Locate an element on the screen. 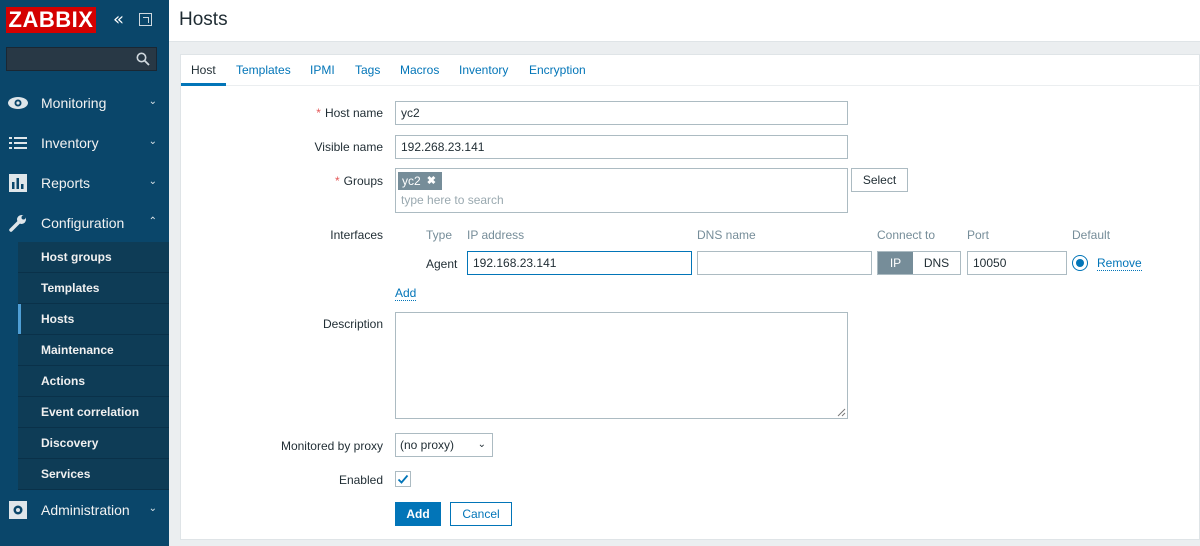 This screenshot has height=546, width=1200. tab-inventory: Inventory is located at coordinates (483, 70).